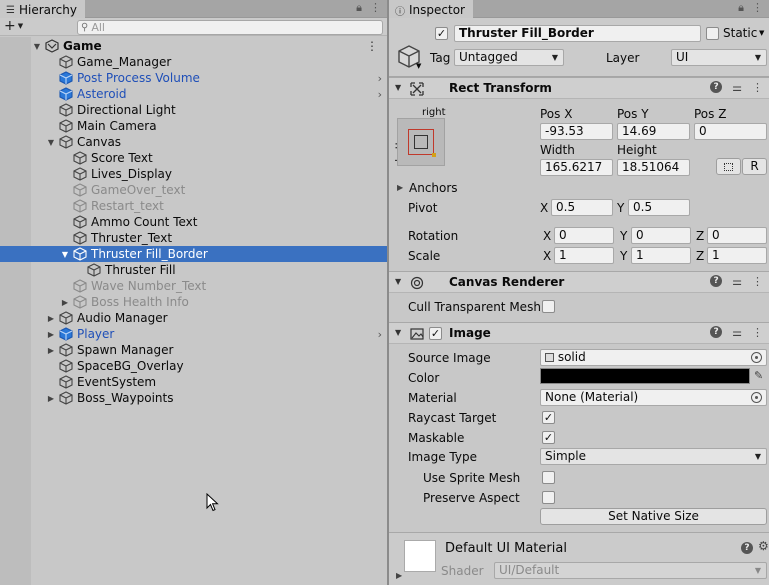 The height and width of the screenshot is (585, 769). I want to click on color-swatch, so click(645, 376).